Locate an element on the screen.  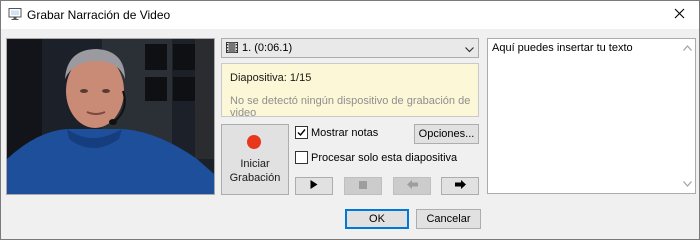
process-only-option: Procesar solo esta diapositiva is located at coordinates (376, 157).